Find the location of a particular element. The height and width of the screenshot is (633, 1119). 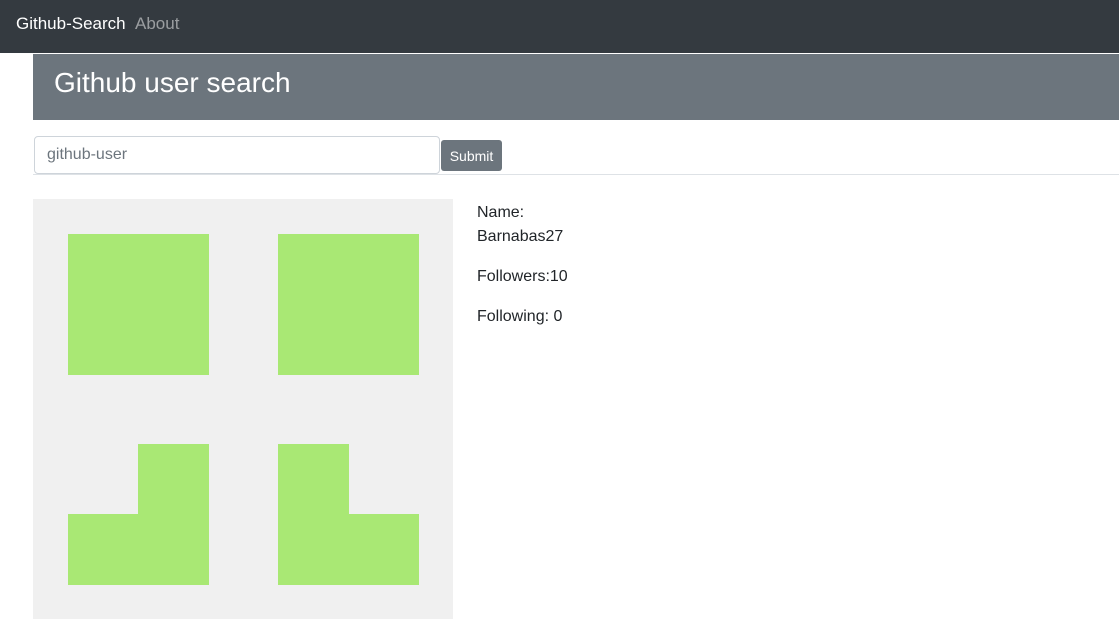

followers-row: Followers:10 is located at coordinates (522, 277).